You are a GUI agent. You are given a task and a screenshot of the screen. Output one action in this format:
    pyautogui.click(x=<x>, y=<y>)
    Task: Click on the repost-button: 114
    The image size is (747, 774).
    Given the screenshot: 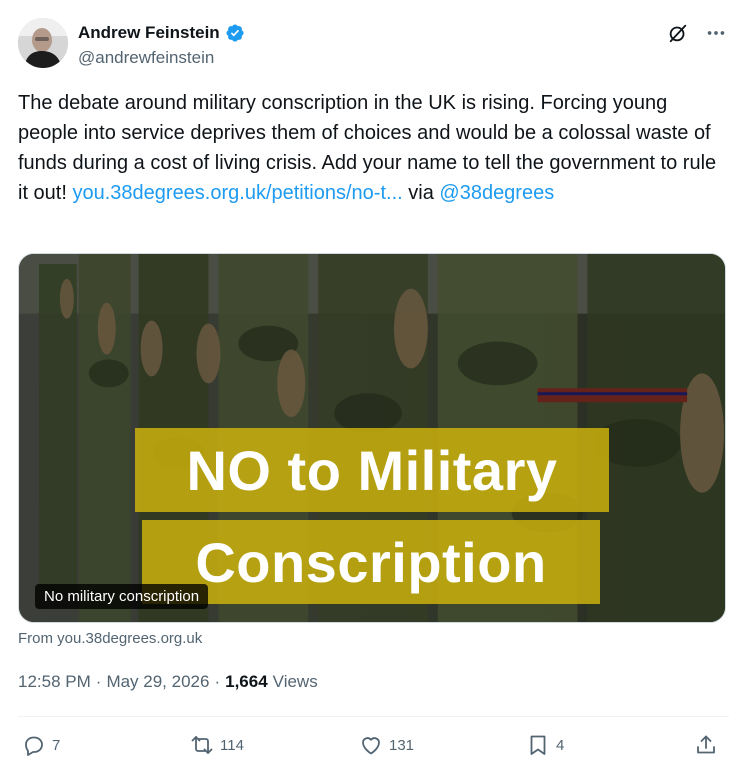 What is the action you would take?
    pyautogui.click(x=217, y=745)
    